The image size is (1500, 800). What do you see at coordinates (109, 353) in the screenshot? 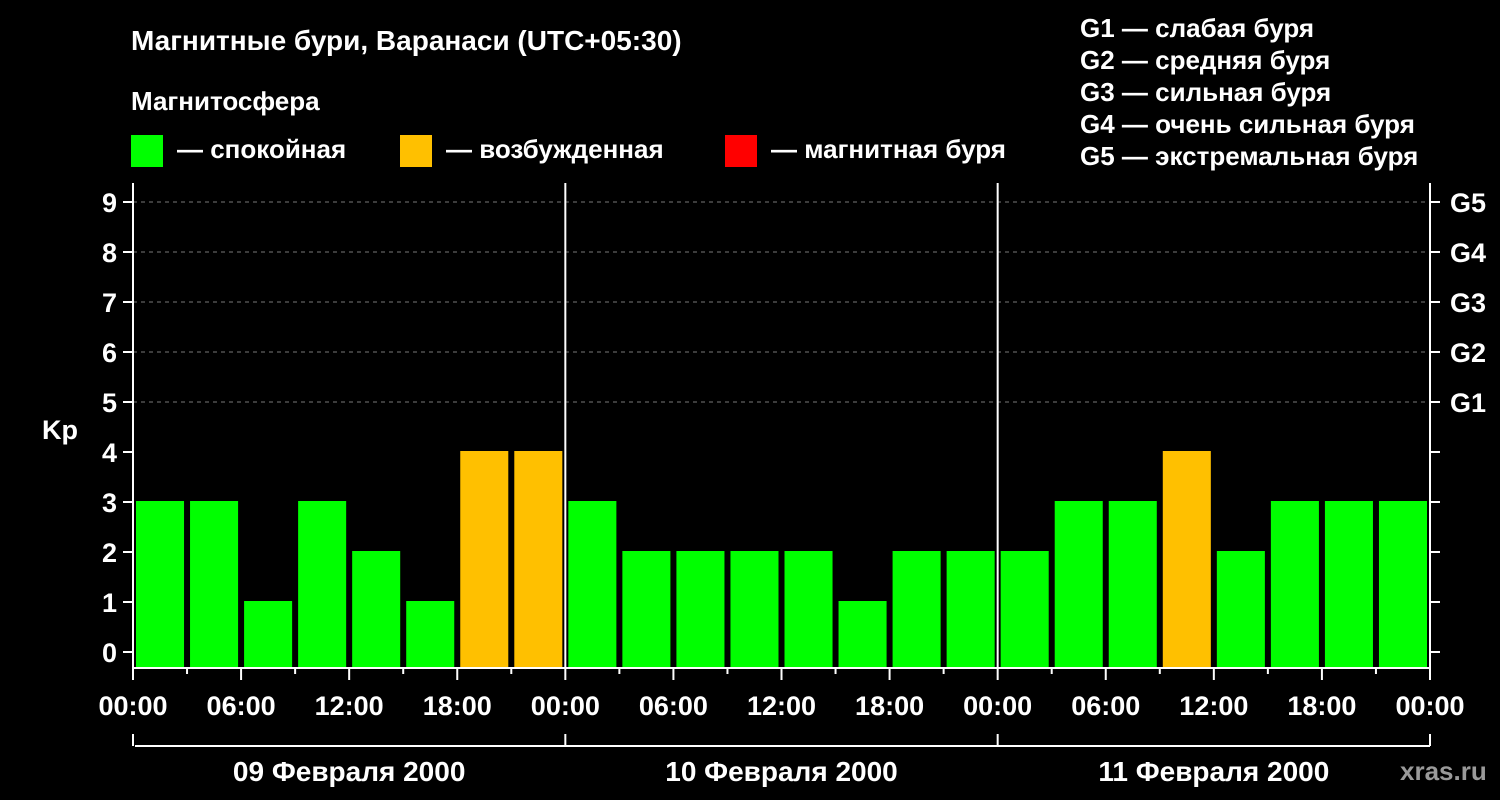
I see `y-tick-label: 6` at bounding box center [109, 353].